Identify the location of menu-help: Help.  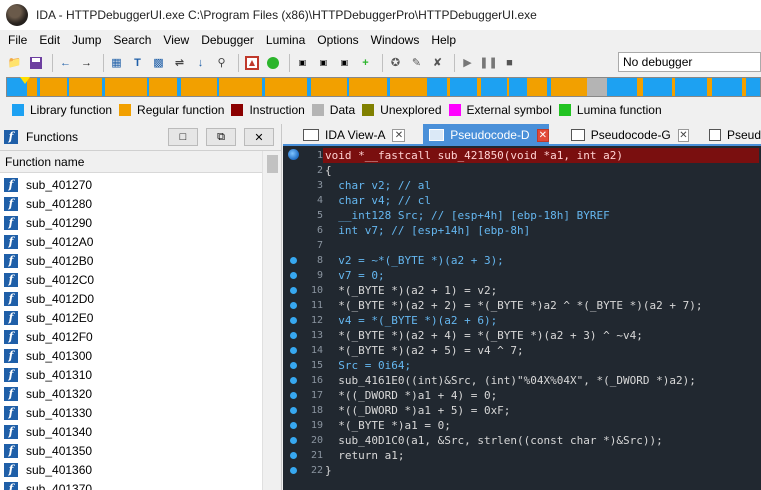
(443, 40).